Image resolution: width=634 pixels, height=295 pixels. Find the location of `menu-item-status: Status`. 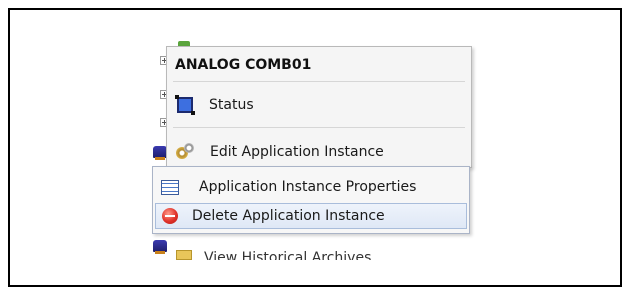

menu-item-status: Status is located at coordinates (319, 105).